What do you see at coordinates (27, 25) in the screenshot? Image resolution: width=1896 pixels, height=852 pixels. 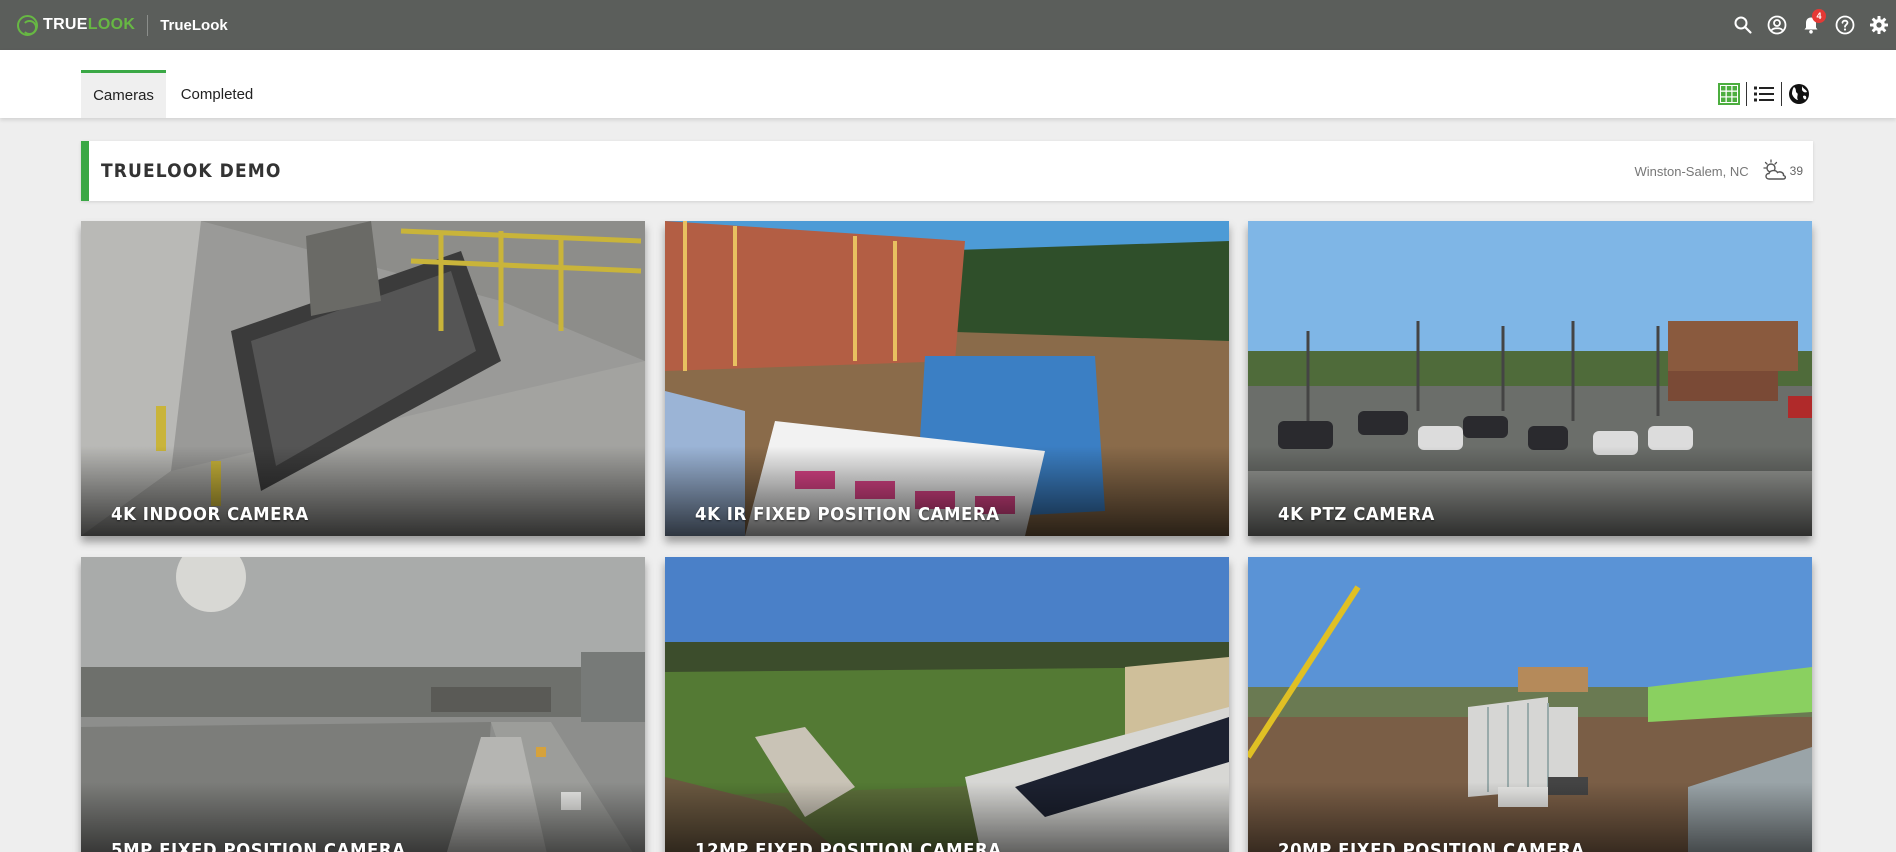 I see `truelook-logo-icon` at bounding box center [27, 25].